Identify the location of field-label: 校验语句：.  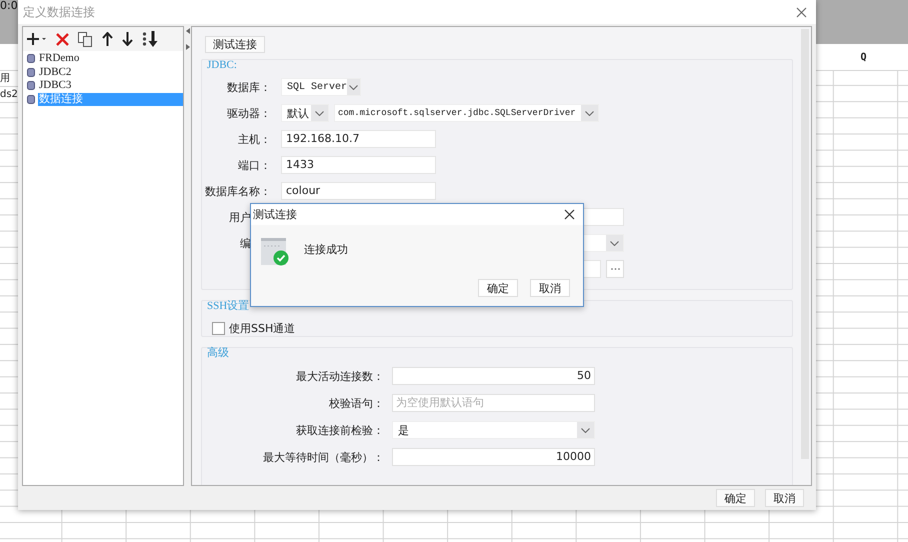
(356, 403).